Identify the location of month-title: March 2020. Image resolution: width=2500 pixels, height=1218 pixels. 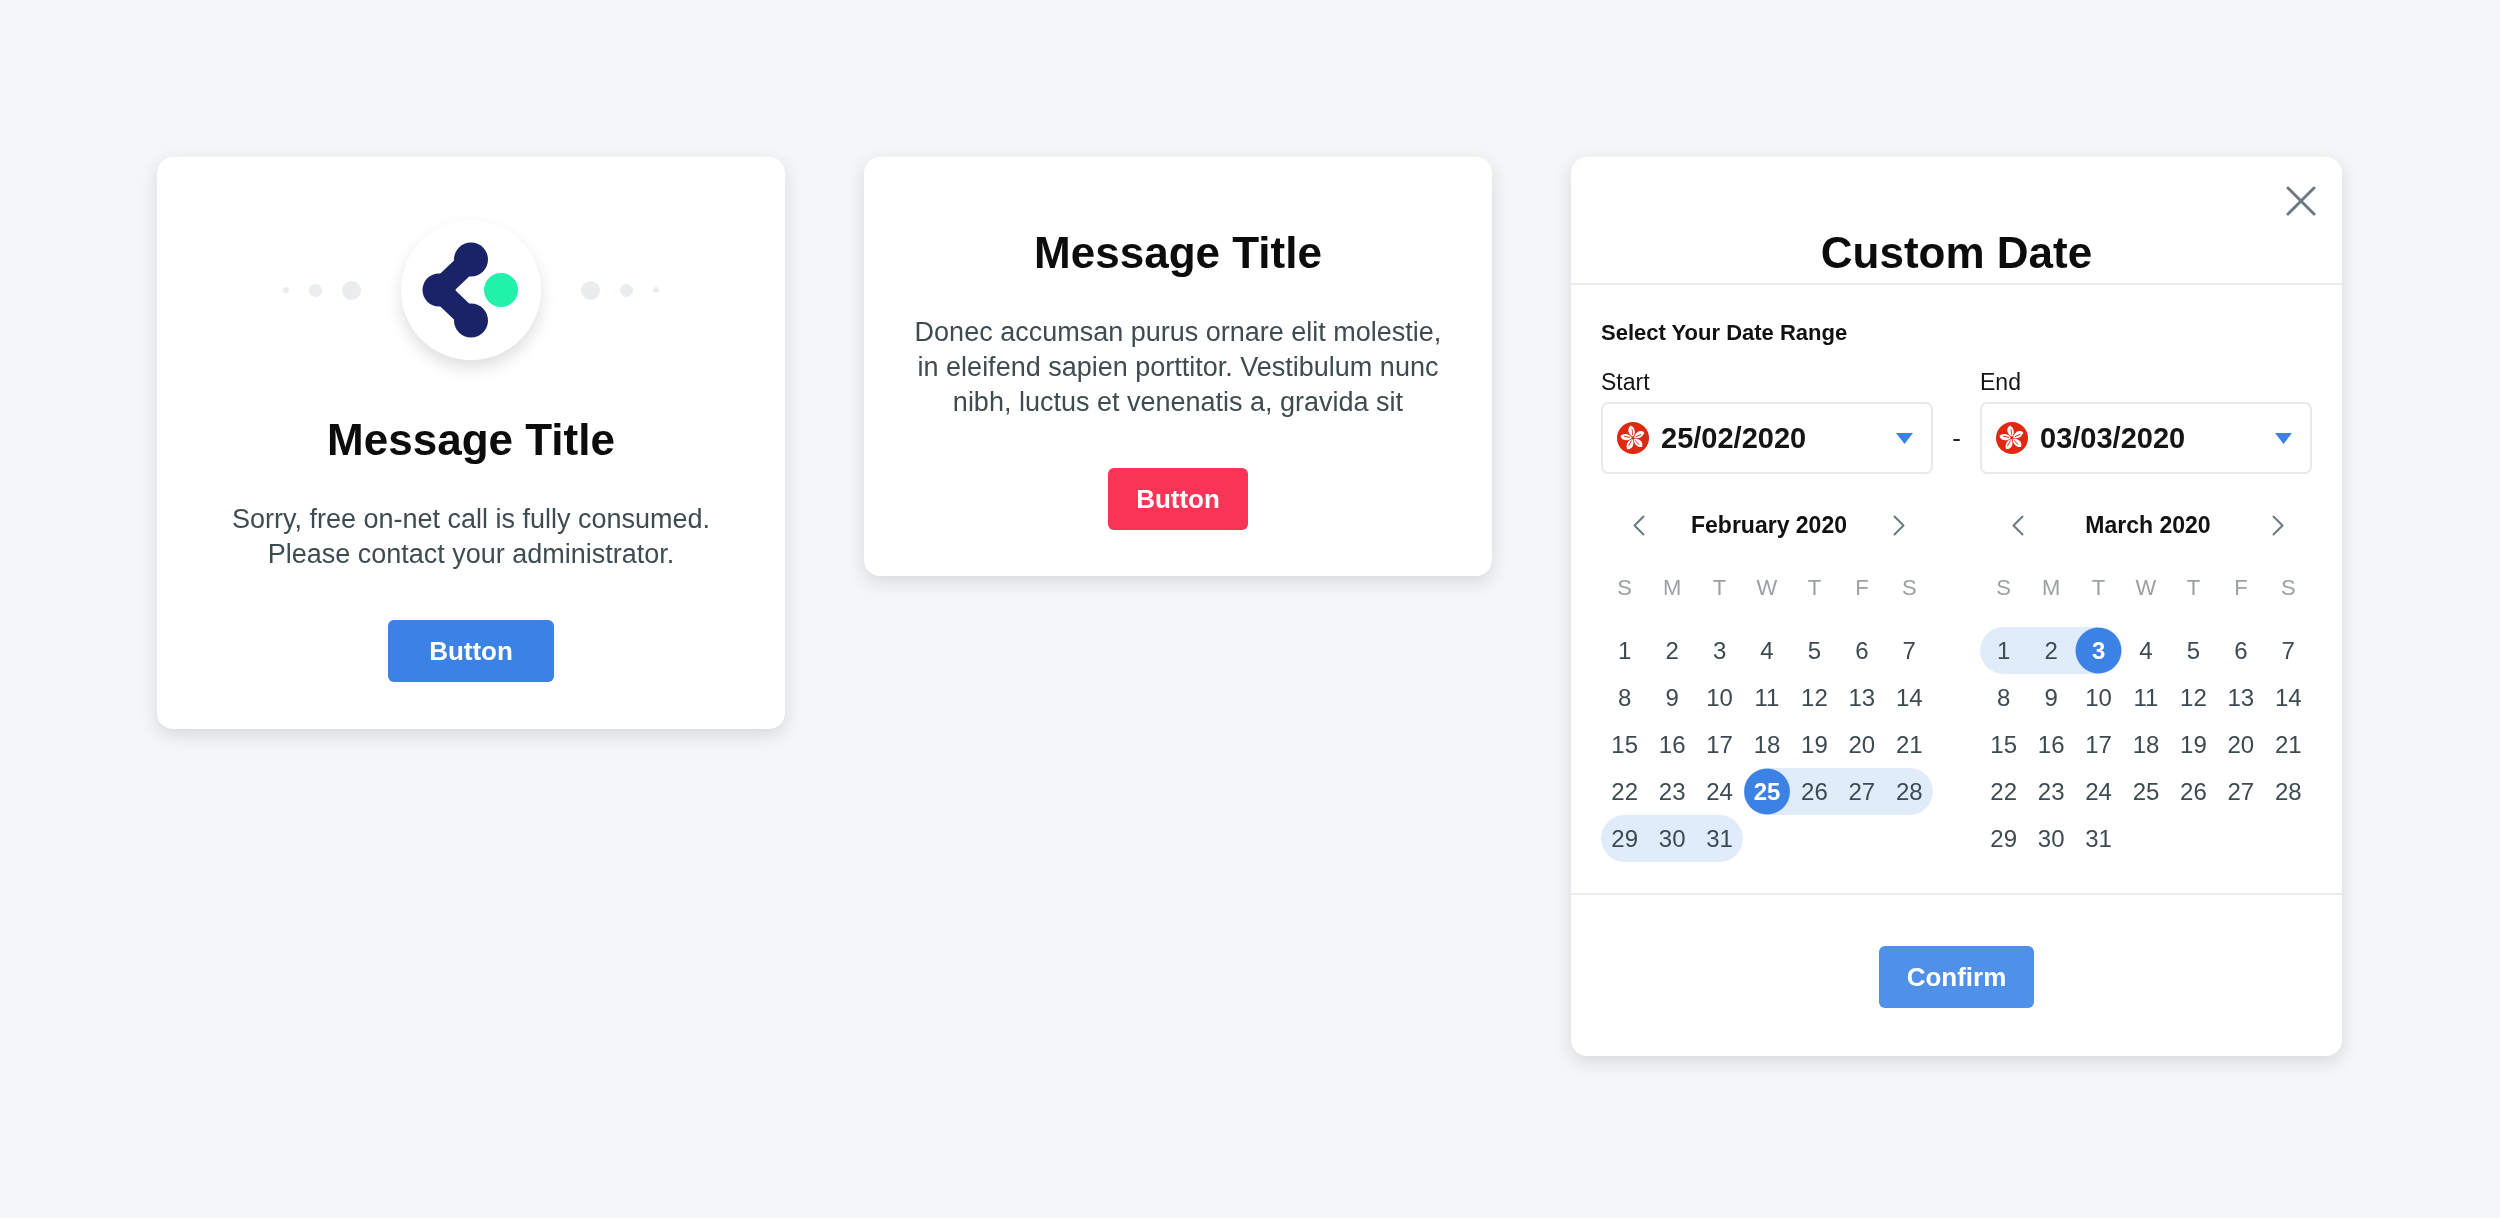
(2148, 525).